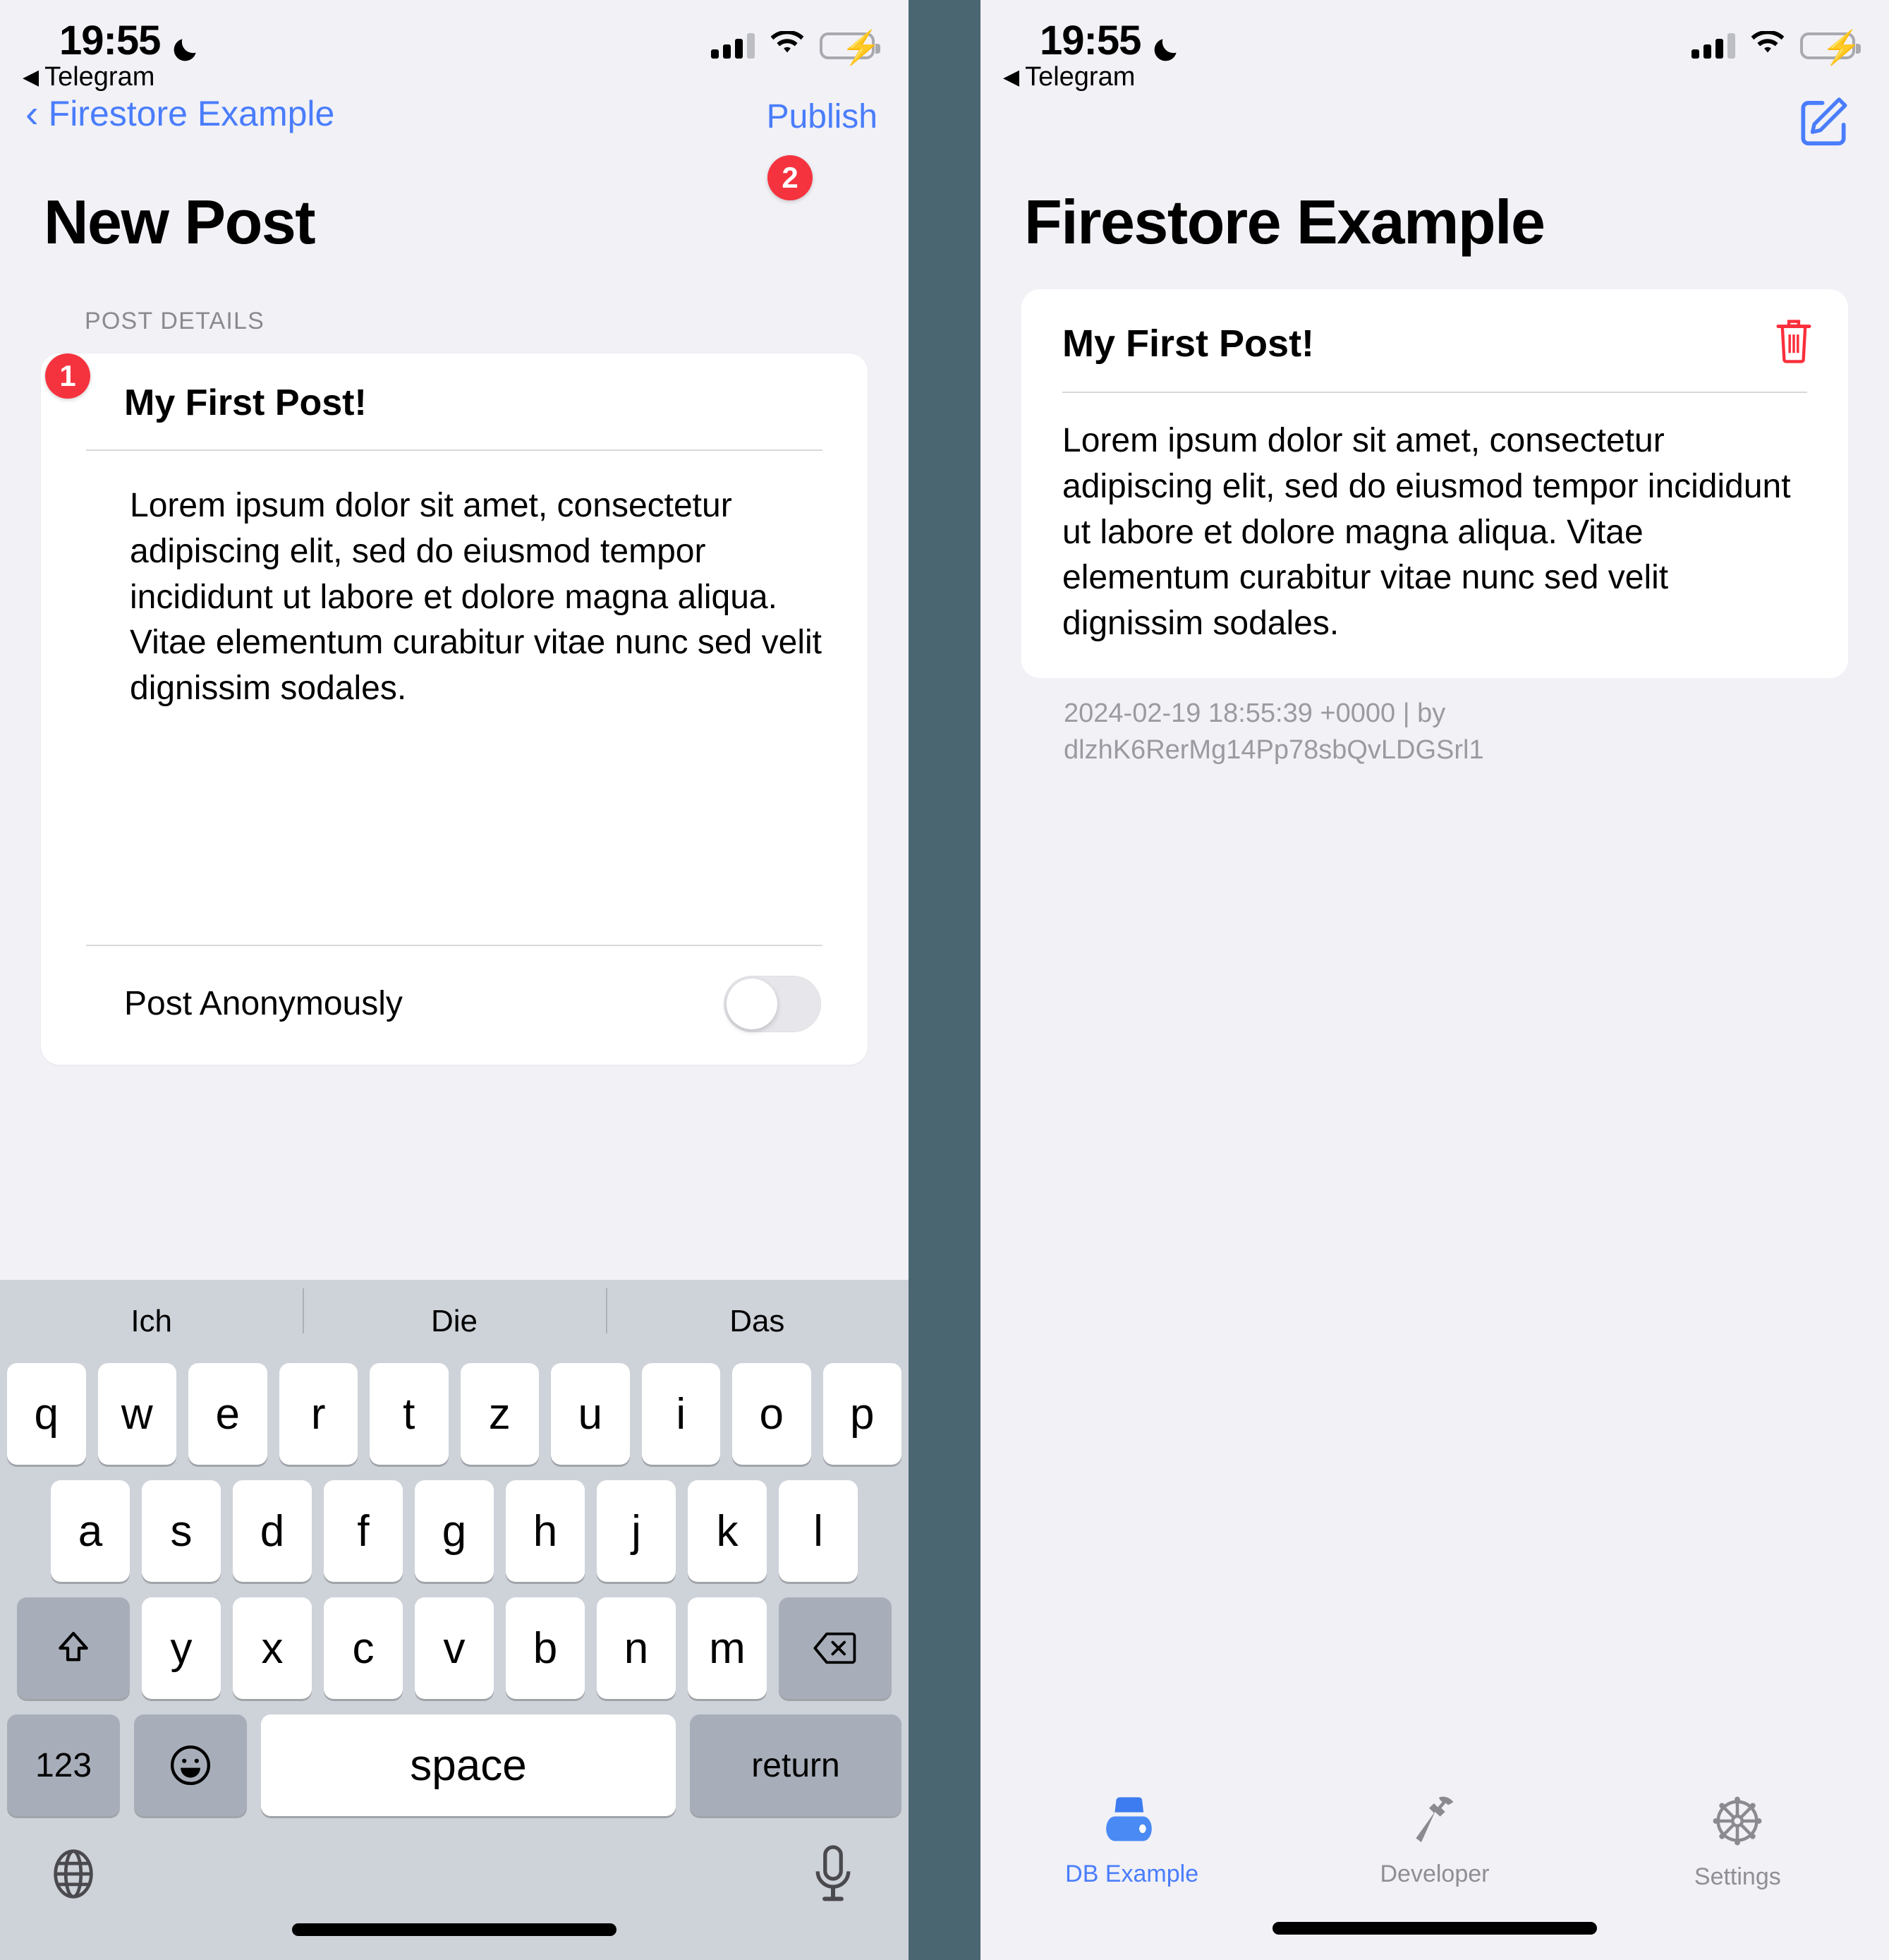 The image size is (1889, 1960). Describe the element at coordinates (822, 116) in the screenshot. I see `publish-button: Publish` at that location.